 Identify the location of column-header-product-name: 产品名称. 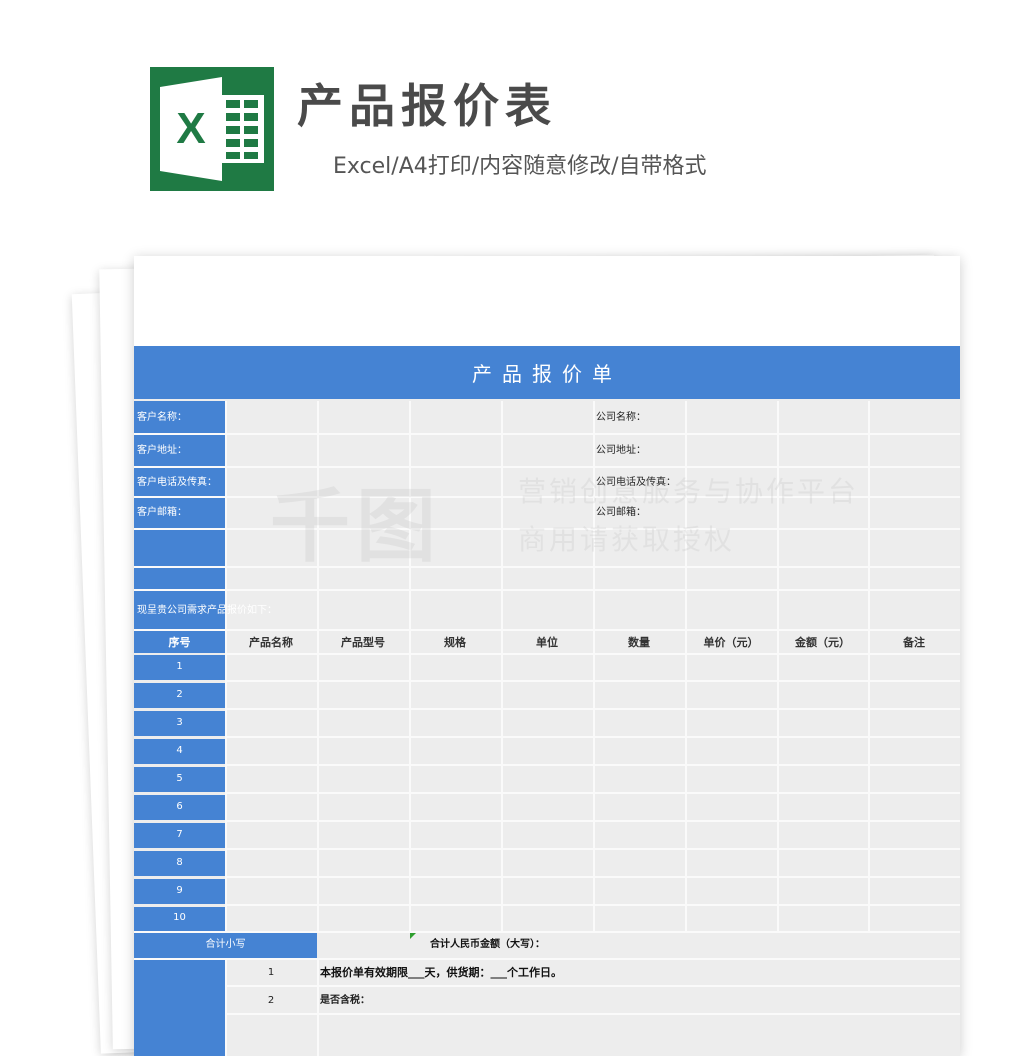
(271, 642).